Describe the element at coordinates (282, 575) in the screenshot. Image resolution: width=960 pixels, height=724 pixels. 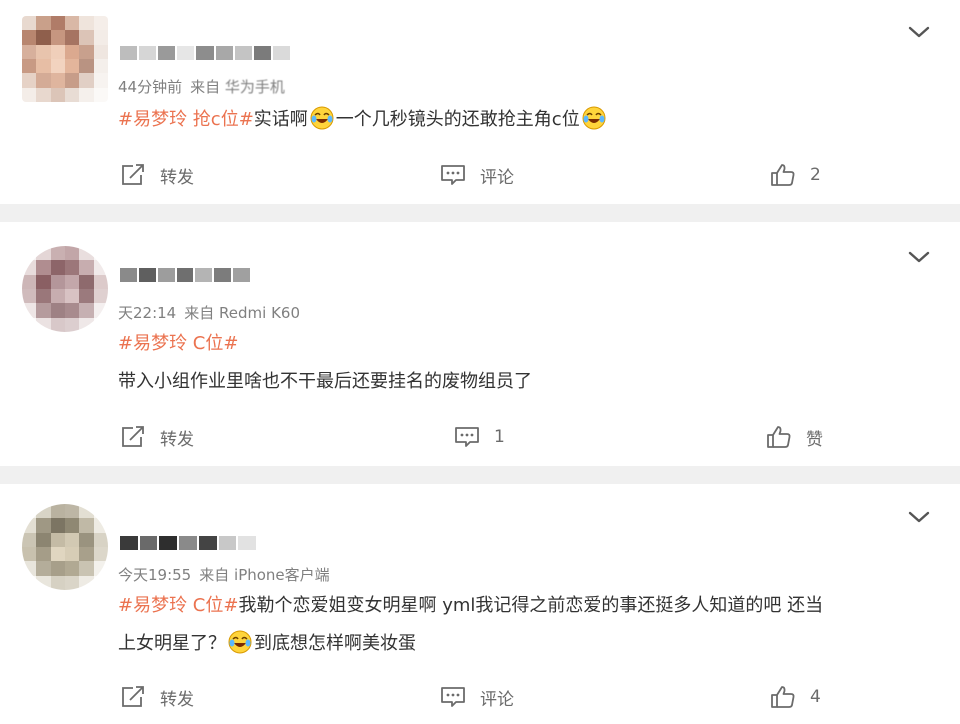
I see `post-source: iPhone客户端` at that location.